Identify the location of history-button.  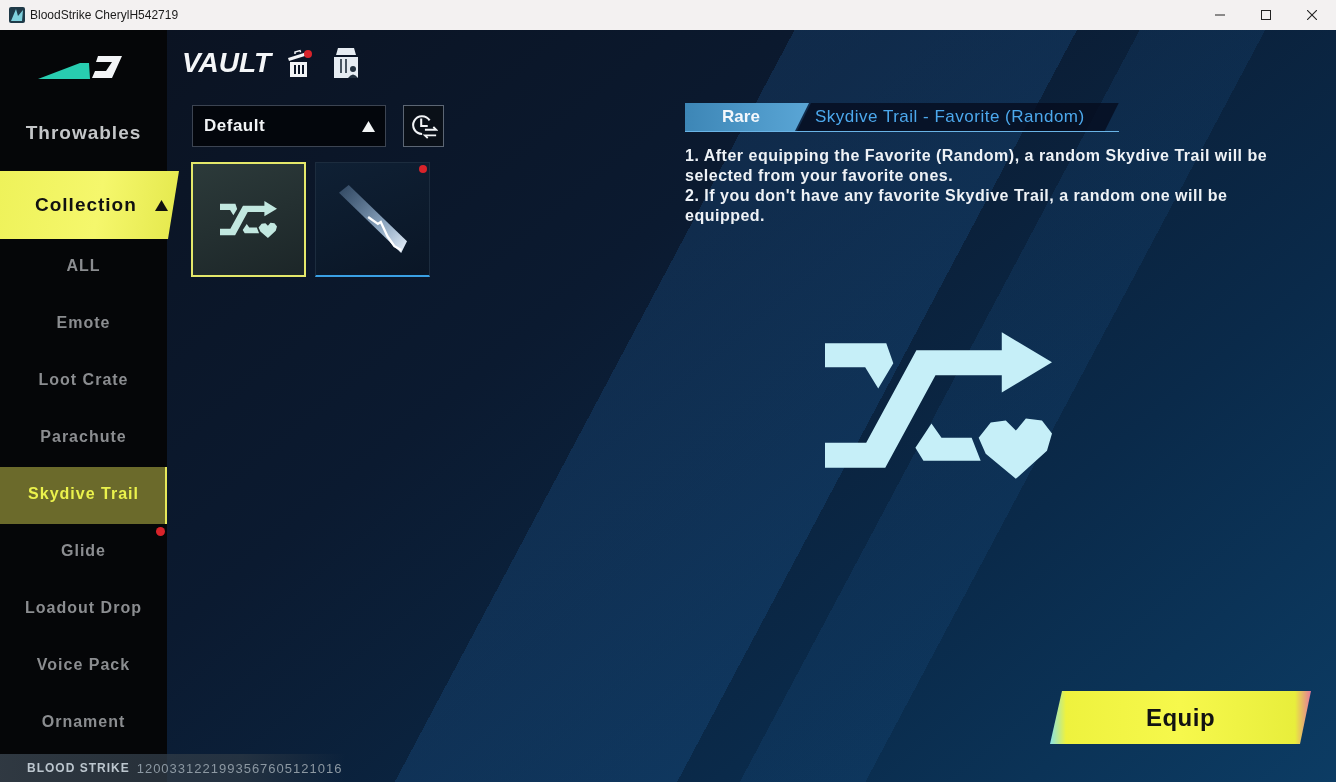
(423, 126).